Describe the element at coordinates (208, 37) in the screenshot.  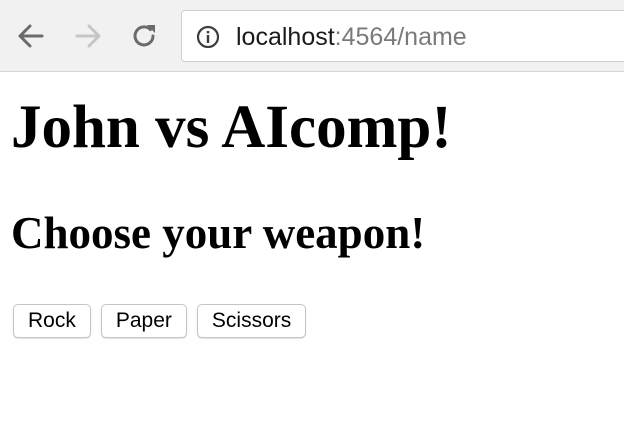
I see `info-icon` at that location.